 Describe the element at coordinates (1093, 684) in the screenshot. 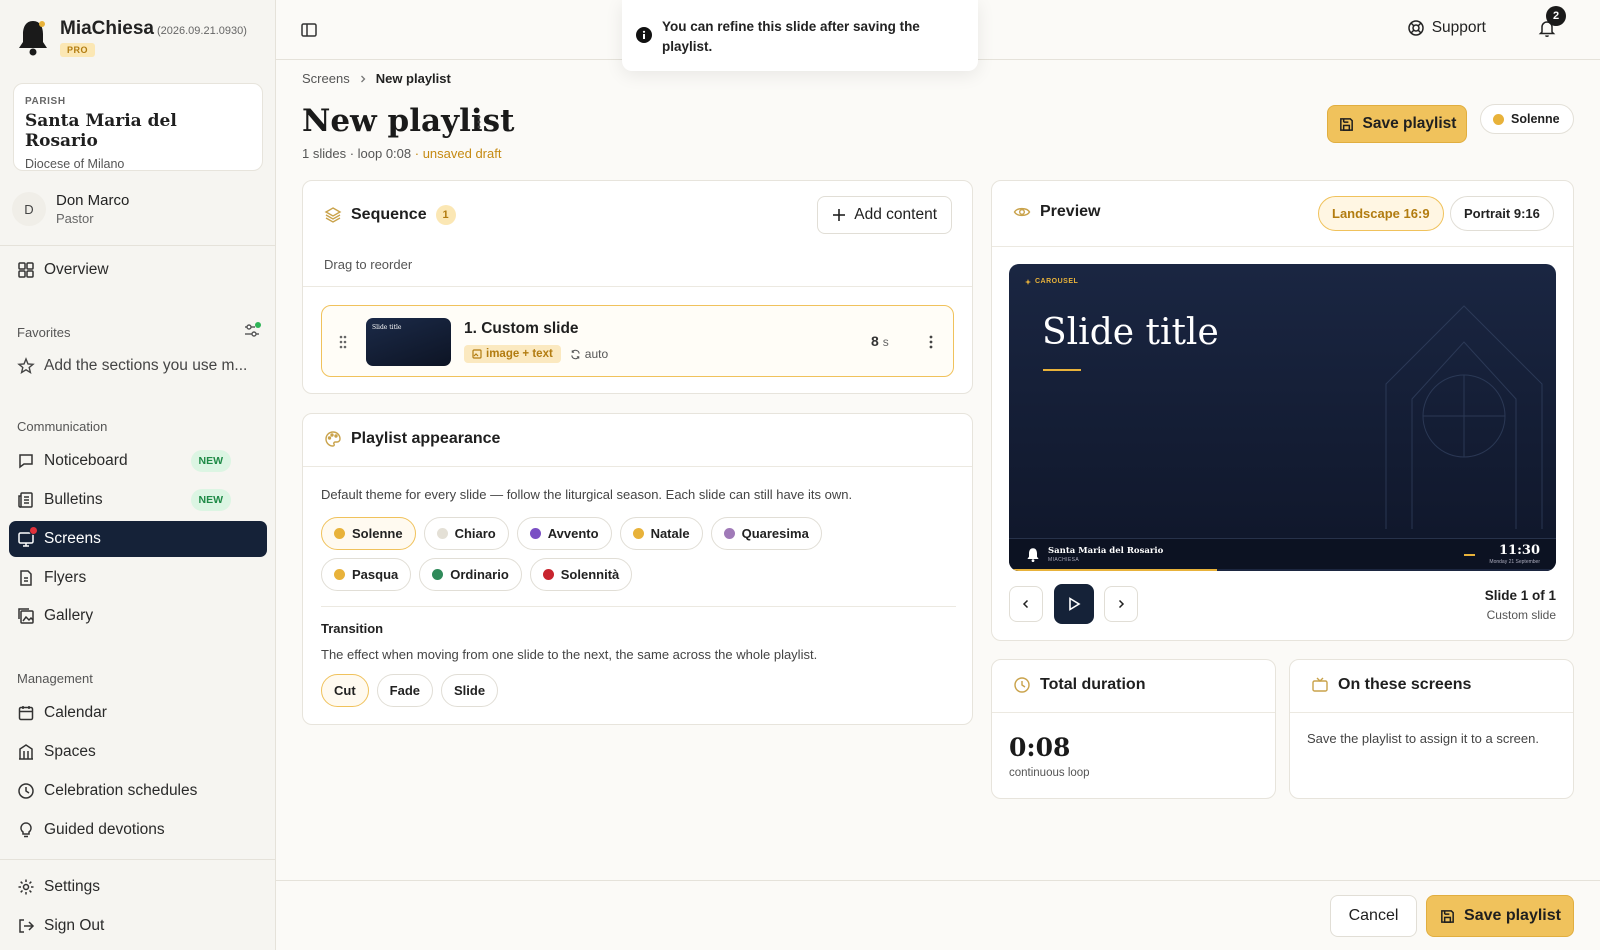

I see `duration-title: Total duration` at that location.